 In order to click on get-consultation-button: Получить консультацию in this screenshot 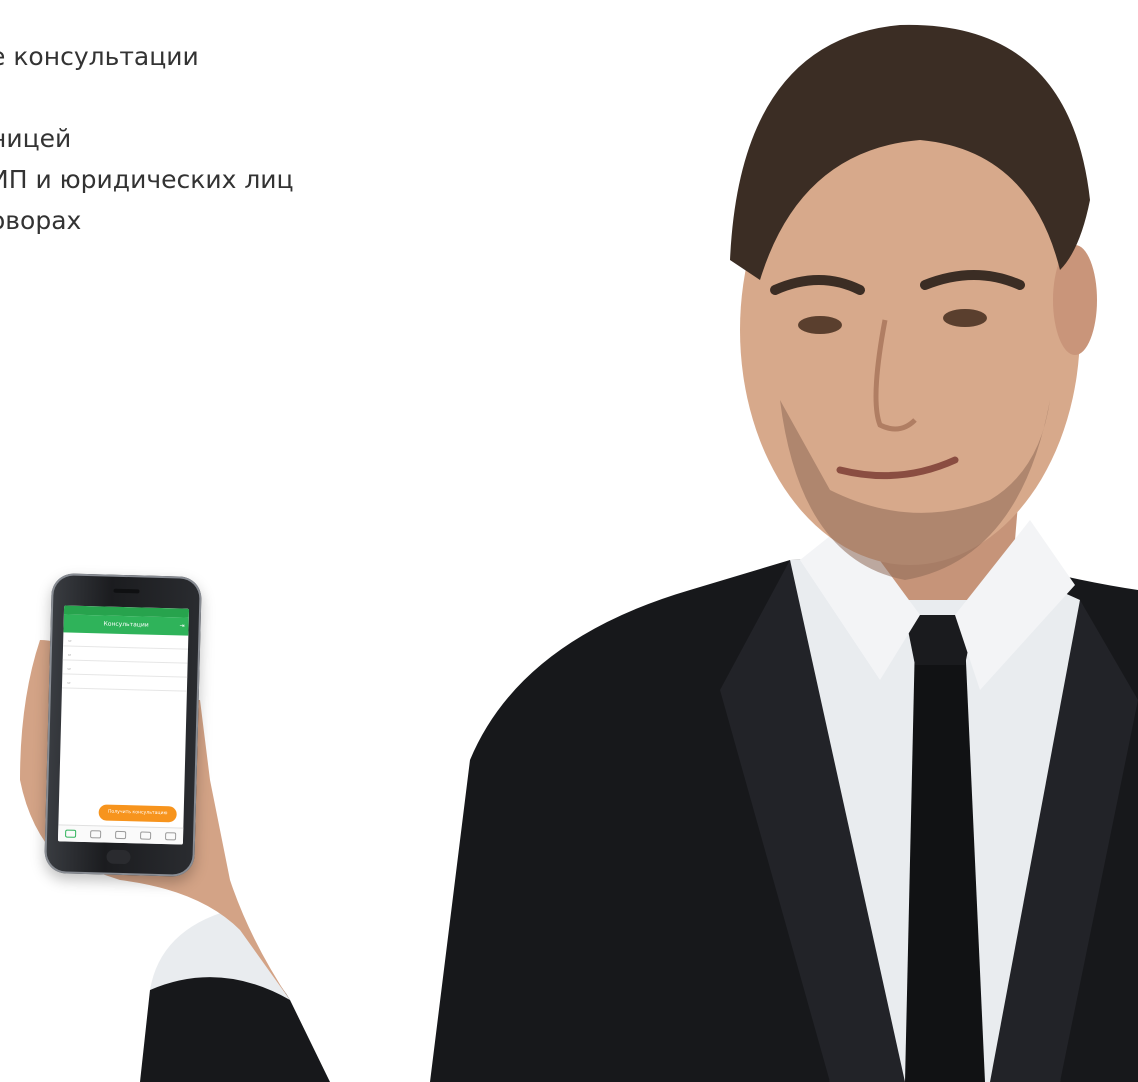, I will do `click(137, 813)`.